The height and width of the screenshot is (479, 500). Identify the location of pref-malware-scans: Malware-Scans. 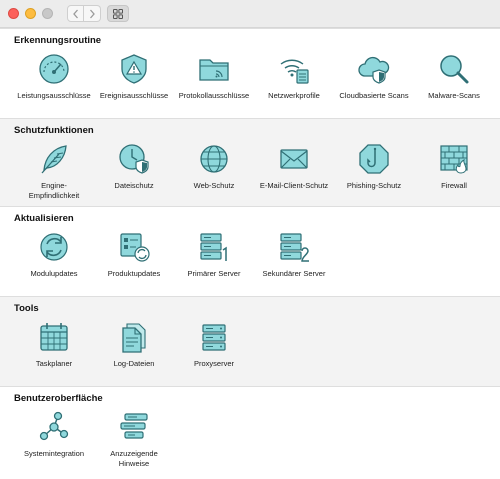
(454, 76).